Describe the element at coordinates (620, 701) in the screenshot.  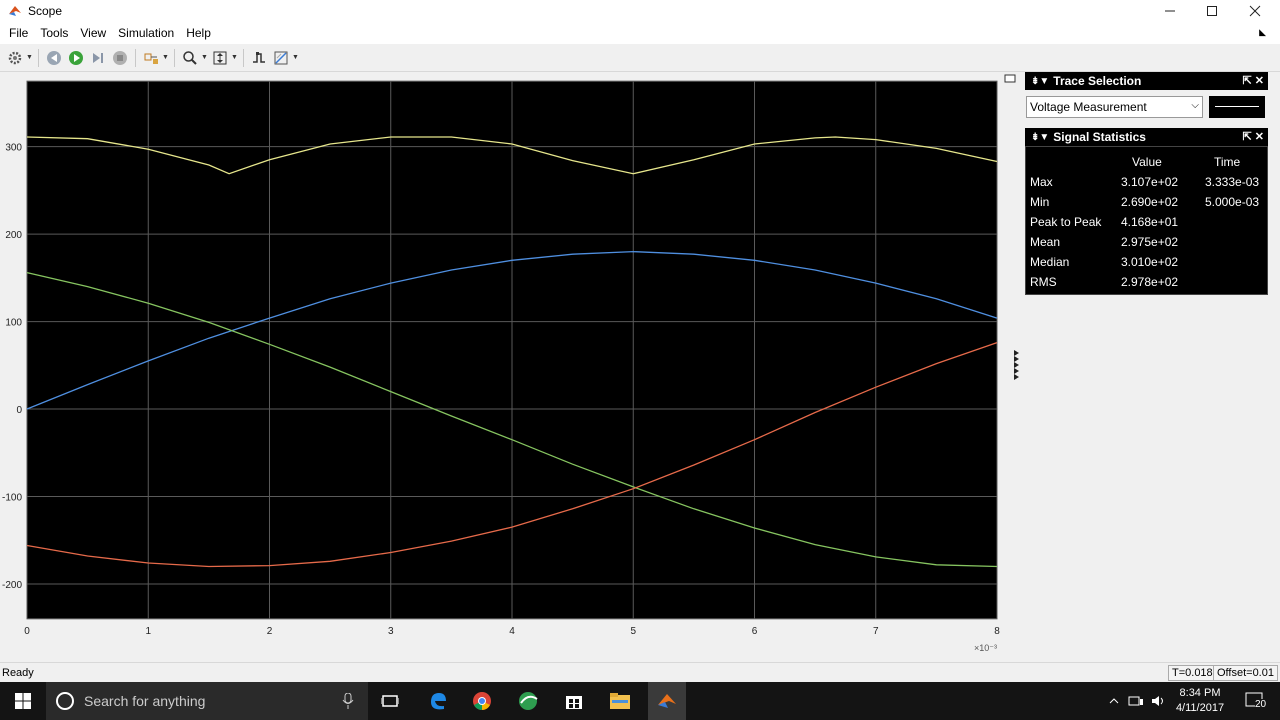
I see `file-explorer-app` at that location.